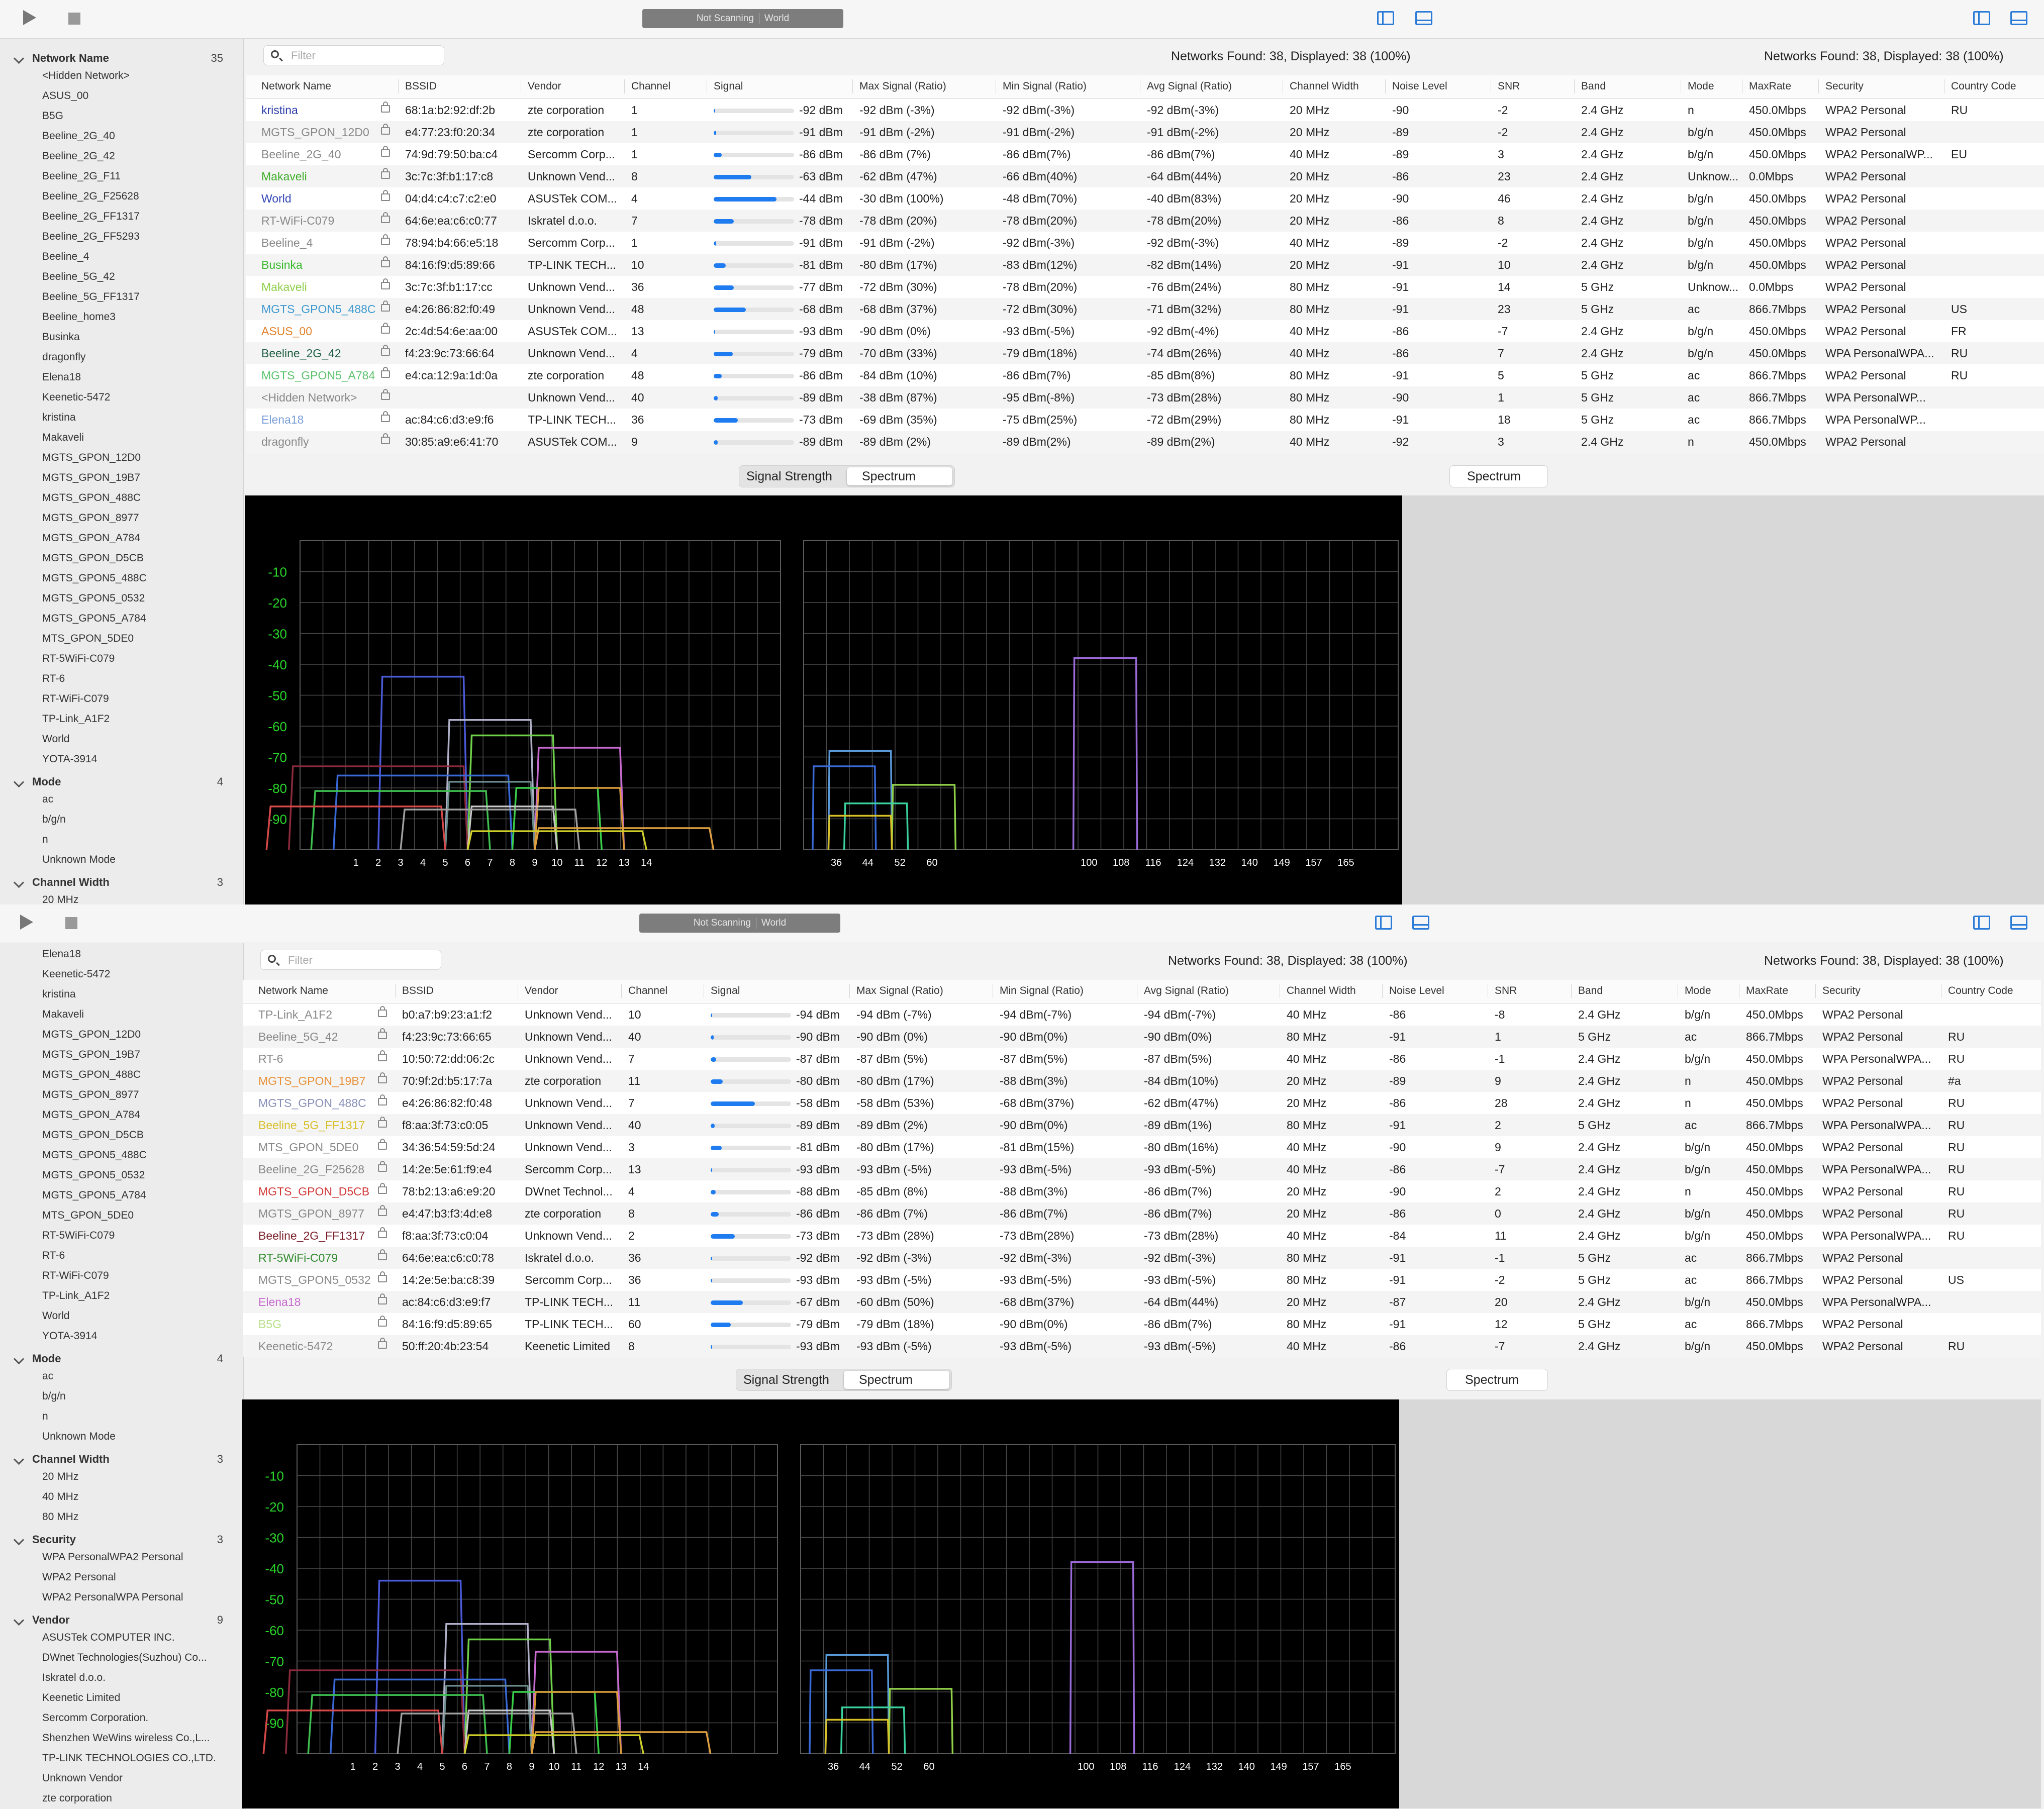 The image size is (2044, 1809). What do you see at coordinates (76, 719) in the screenshot?
I see `sidebar-item: TP-Link_A1F2` at bounding box center [76, 719].